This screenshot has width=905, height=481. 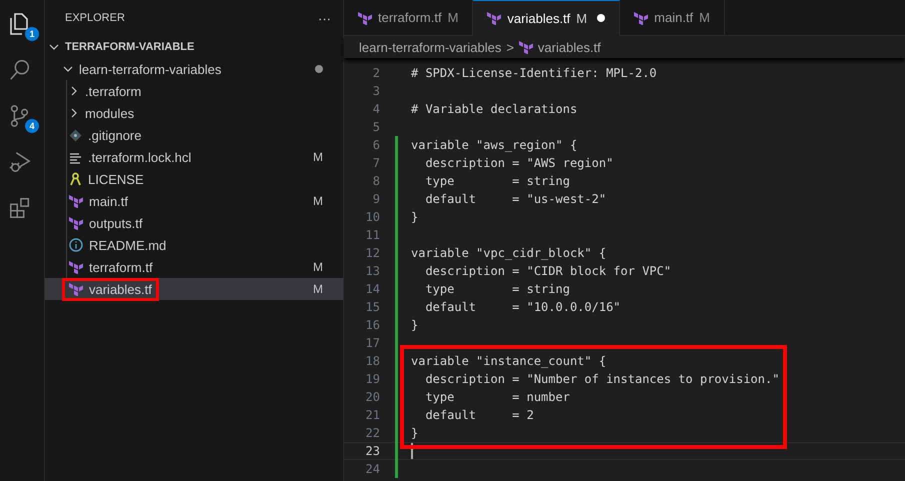 What do you see at coordinates (19, 24) in the screenshot?
I see `files-icon` at bounding box center [19, 24].